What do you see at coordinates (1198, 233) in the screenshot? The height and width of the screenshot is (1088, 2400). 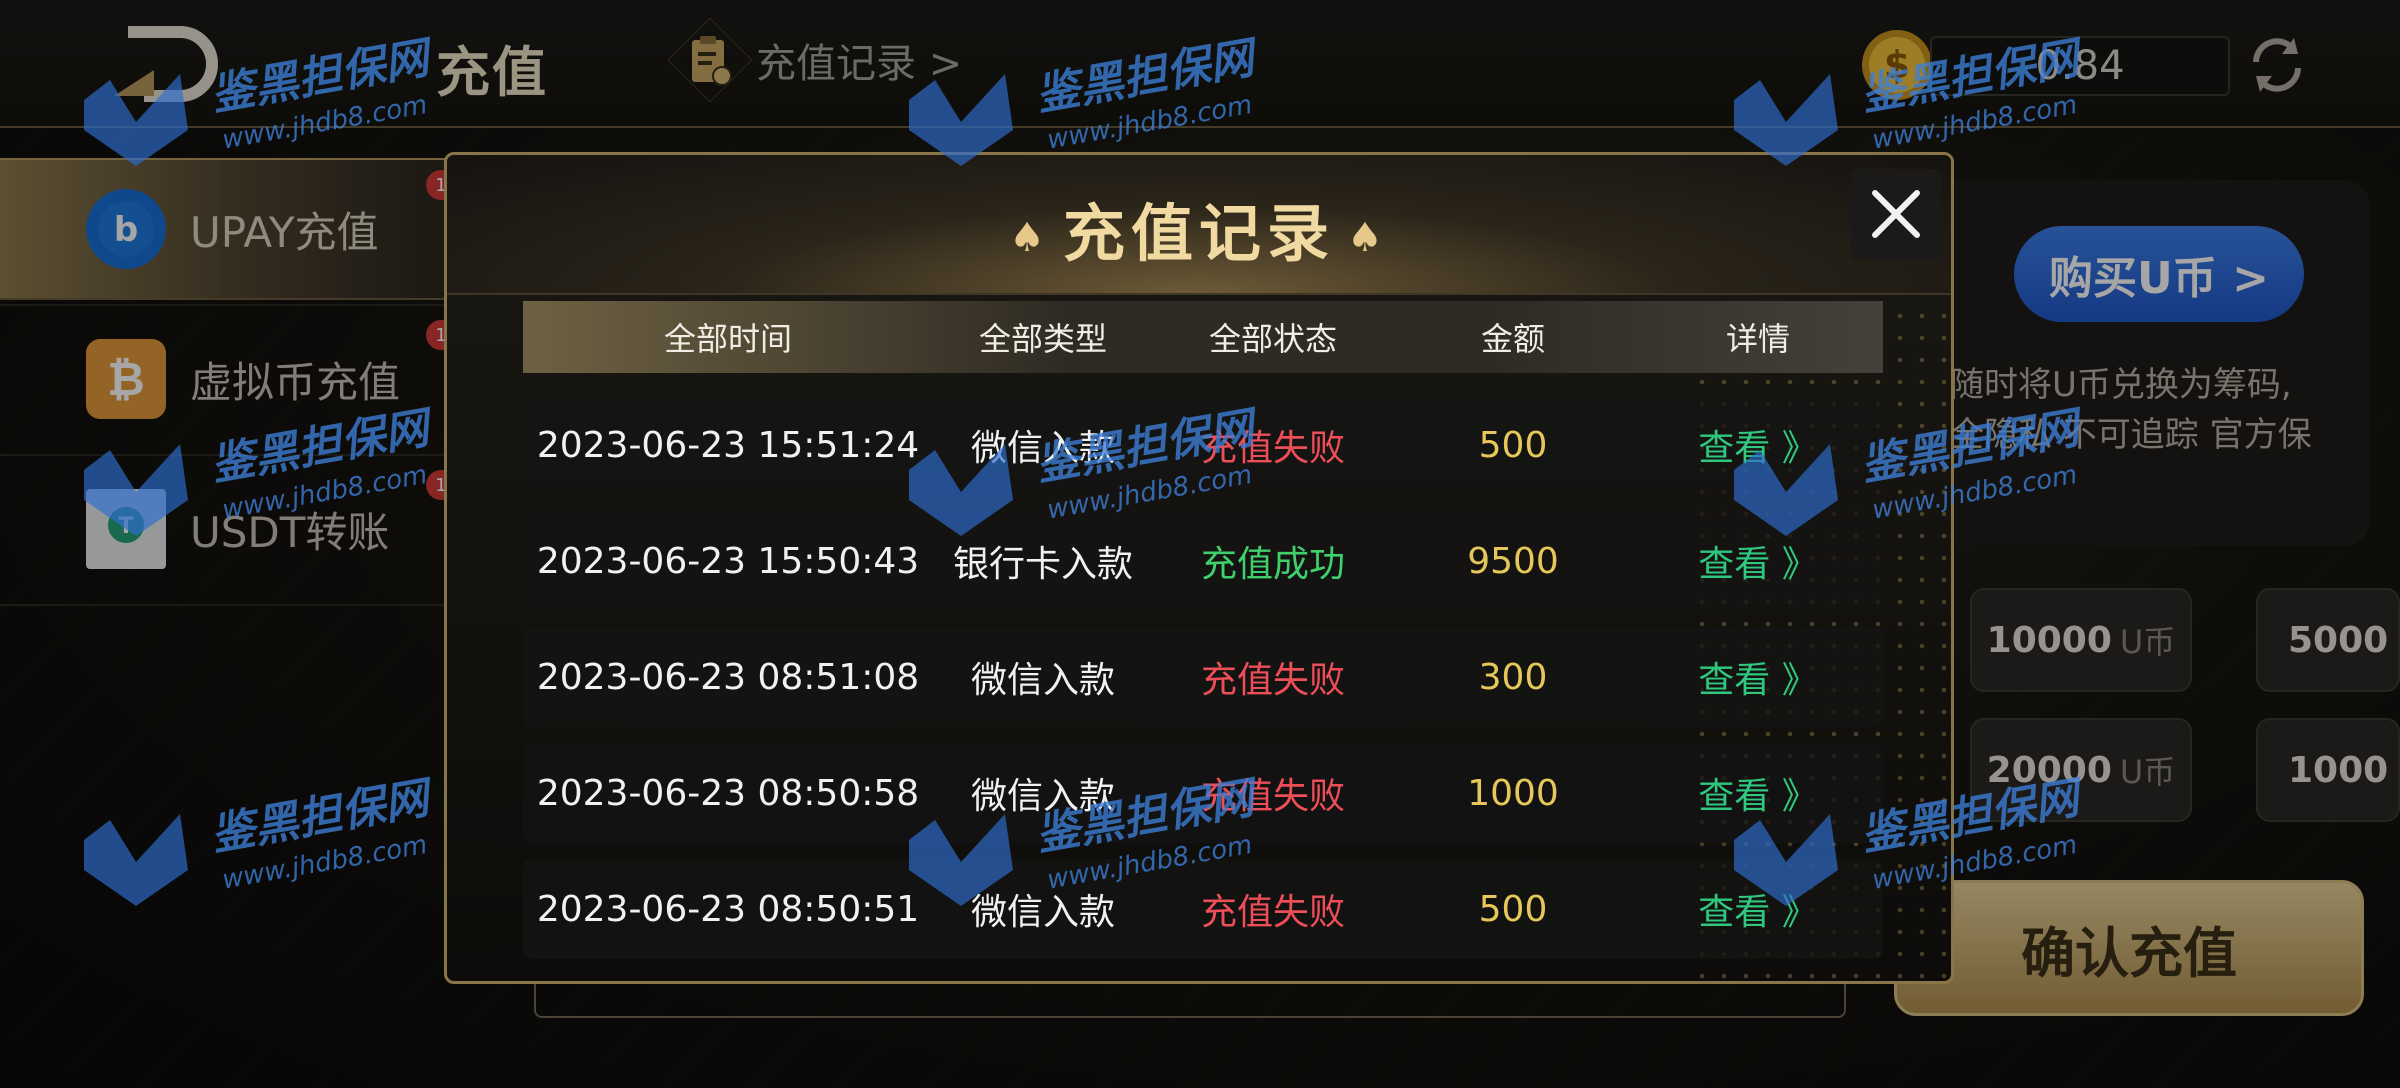 I see `modal-title-text: 充值记录` at bounding box center [1198, 233].